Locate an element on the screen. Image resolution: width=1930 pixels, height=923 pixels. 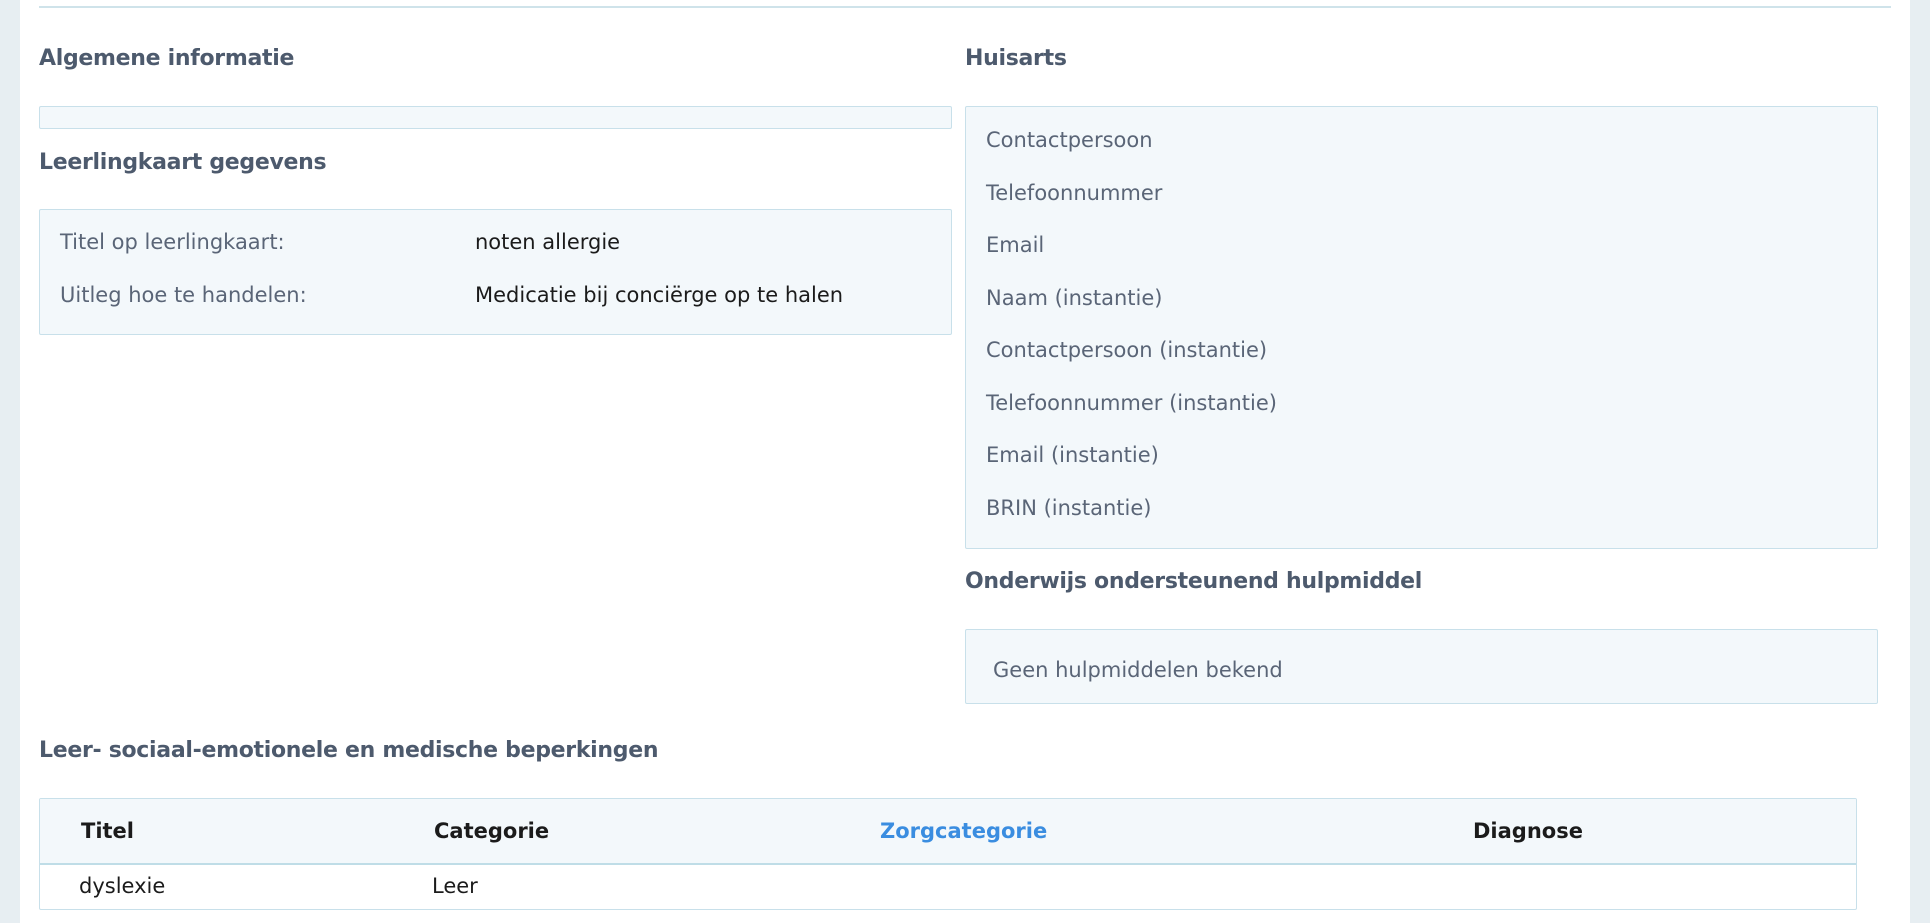
table-header: Titel Categorie Zorgcategorie Diagnose is located at coordinates (948, 832).